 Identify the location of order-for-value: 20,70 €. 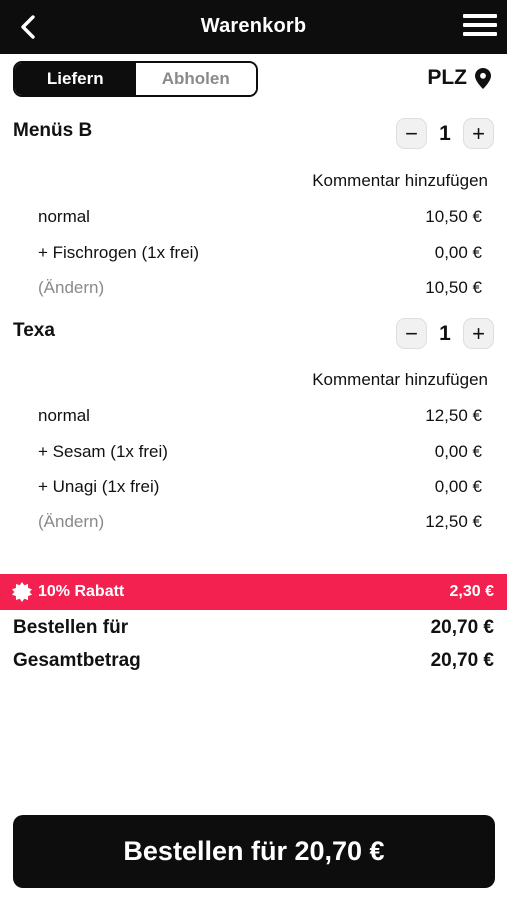
(462, 627).